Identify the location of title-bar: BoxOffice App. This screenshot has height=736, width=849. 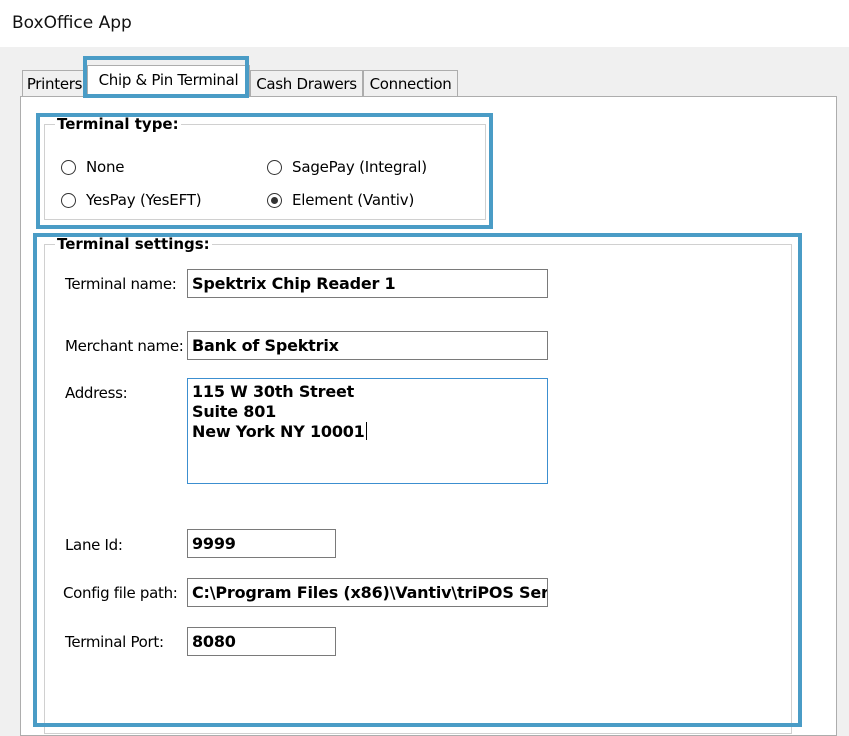
(424, 23).